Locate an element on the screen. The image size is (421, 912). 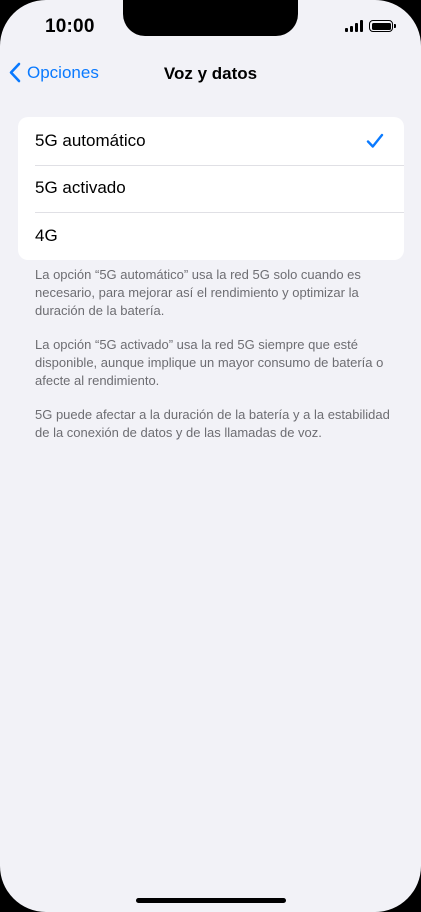
option-5g-on: 5G activado is located at coordinates (211, 188).